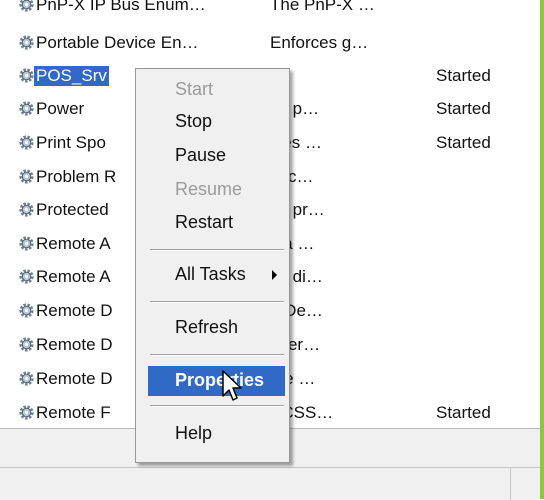 The width and height of the screenshot is (544, 500). I want to click on menu-item-stop: Stop, so click(216, 122).